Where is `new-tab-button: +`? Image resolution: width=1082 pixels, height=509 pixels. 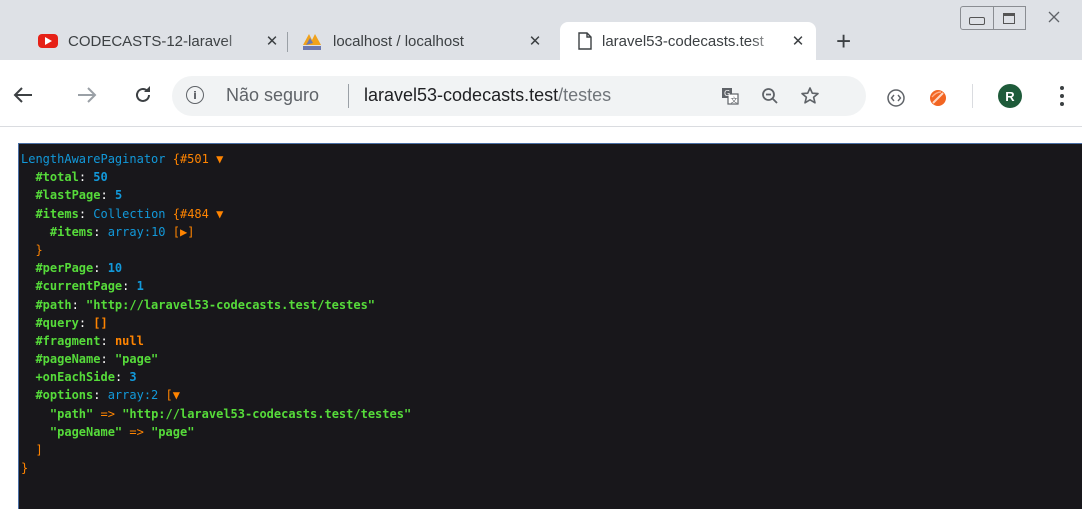
new-tab-button: + is located at coordinates (843, 41).